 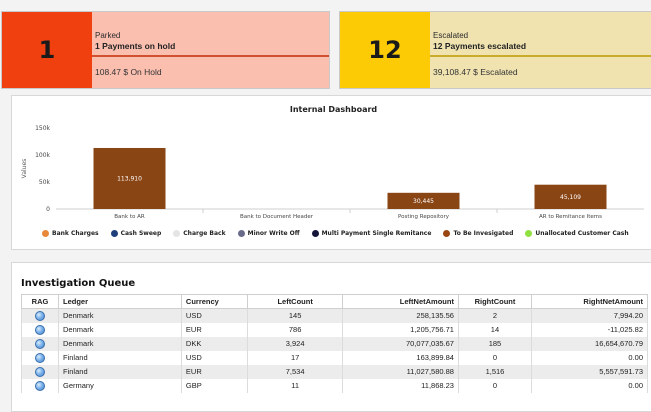 I want to click on column-header-currency: Currency, so click(x=214, y=301).